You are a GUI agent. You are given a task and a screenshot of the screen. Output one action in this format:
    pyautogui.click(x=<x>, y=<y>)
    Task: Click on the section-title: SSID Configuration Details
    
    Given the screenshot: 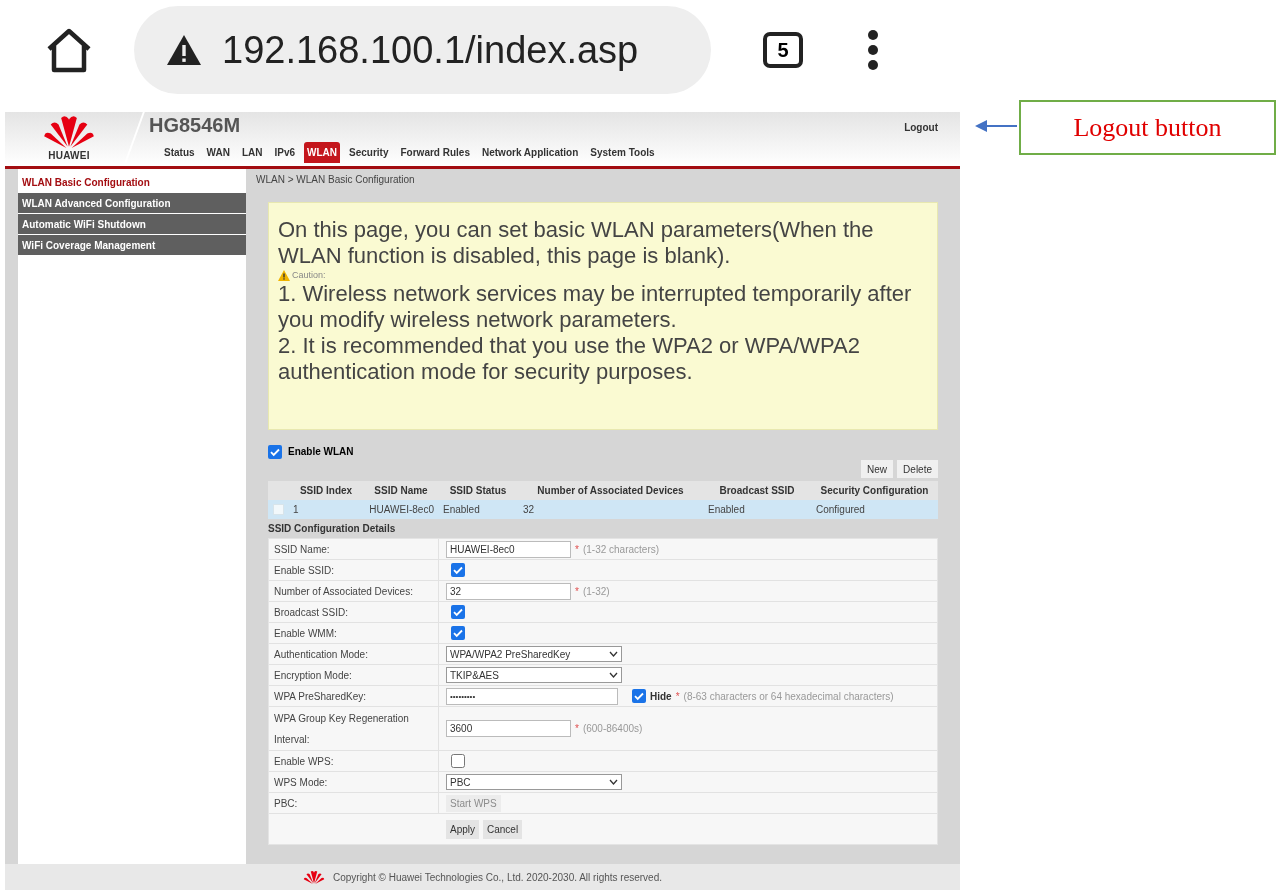 What is the action you would take?
    pyautogui.click(x=332, y=529)
    